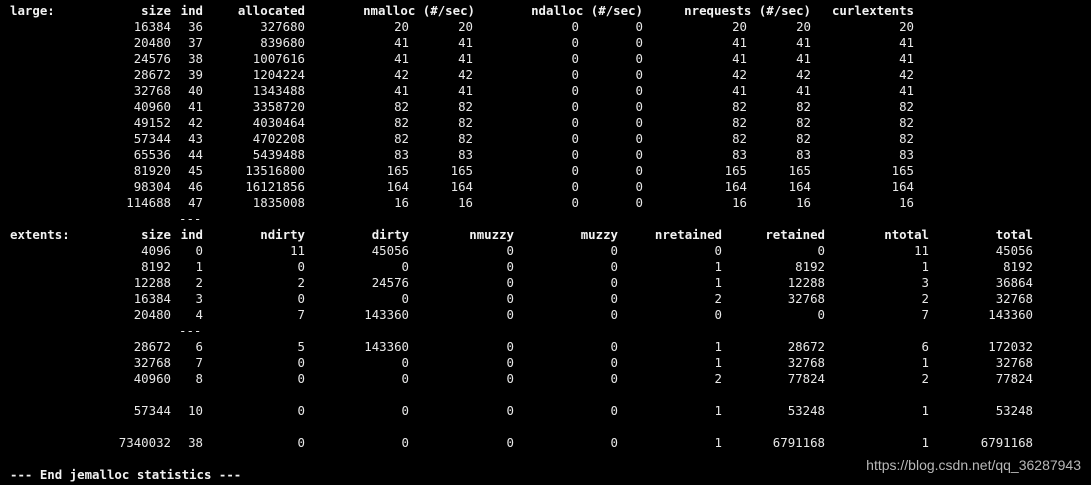 This screenshot has height=485, width=1091. I want to click on table-cell: 839680, so click(282, 42).